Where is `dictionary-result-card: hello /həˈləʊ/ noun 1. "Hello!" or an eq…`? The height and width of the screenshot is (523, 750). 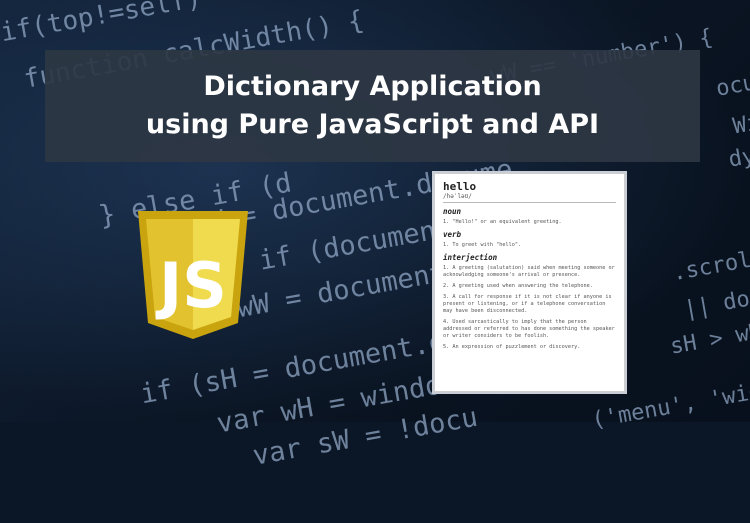 dictionary-result-card: hello /həˈləʊ/ noun 1. "Hello!" or an eq… is located at coordinates (529, 282).